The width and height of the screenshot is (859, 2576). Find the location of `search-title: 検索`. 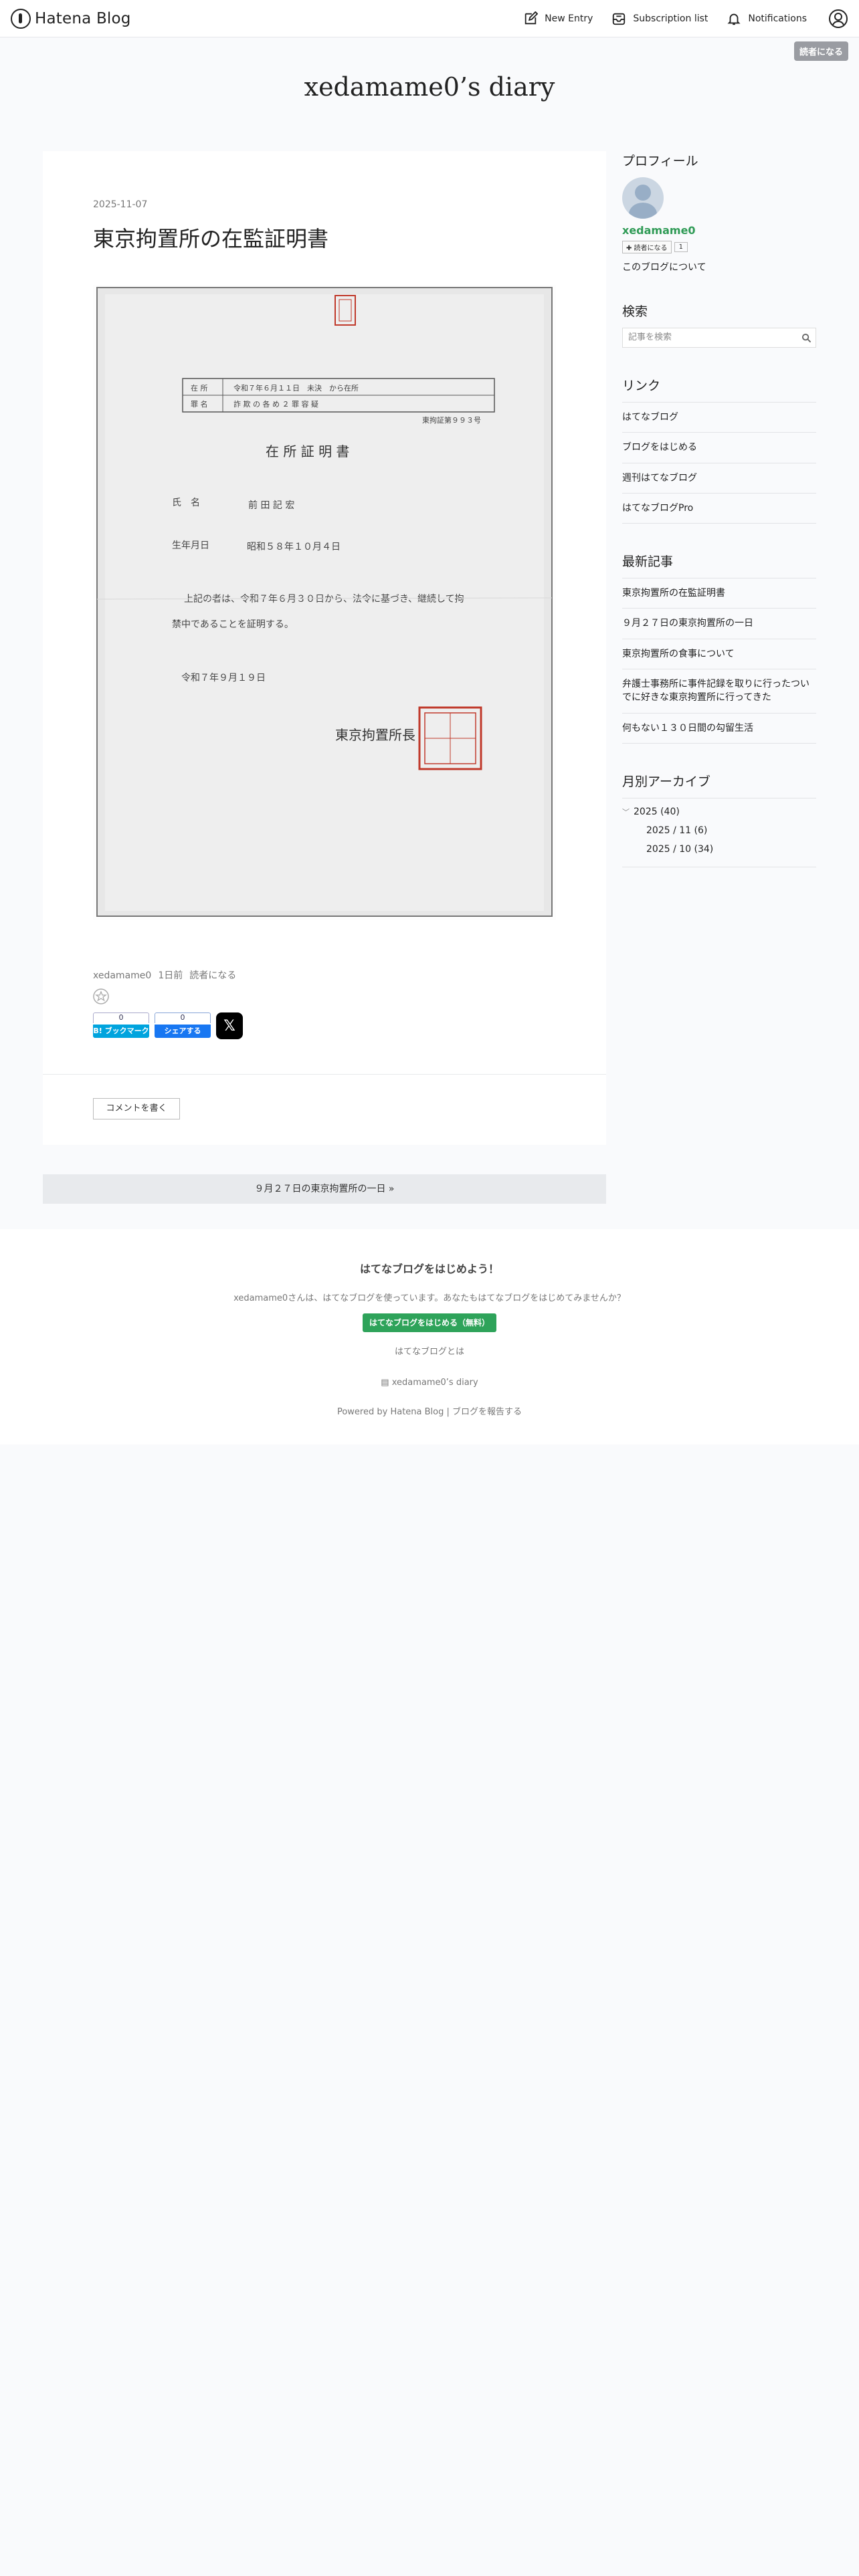

search-title: 検索 is located at coordinates (635, 312).